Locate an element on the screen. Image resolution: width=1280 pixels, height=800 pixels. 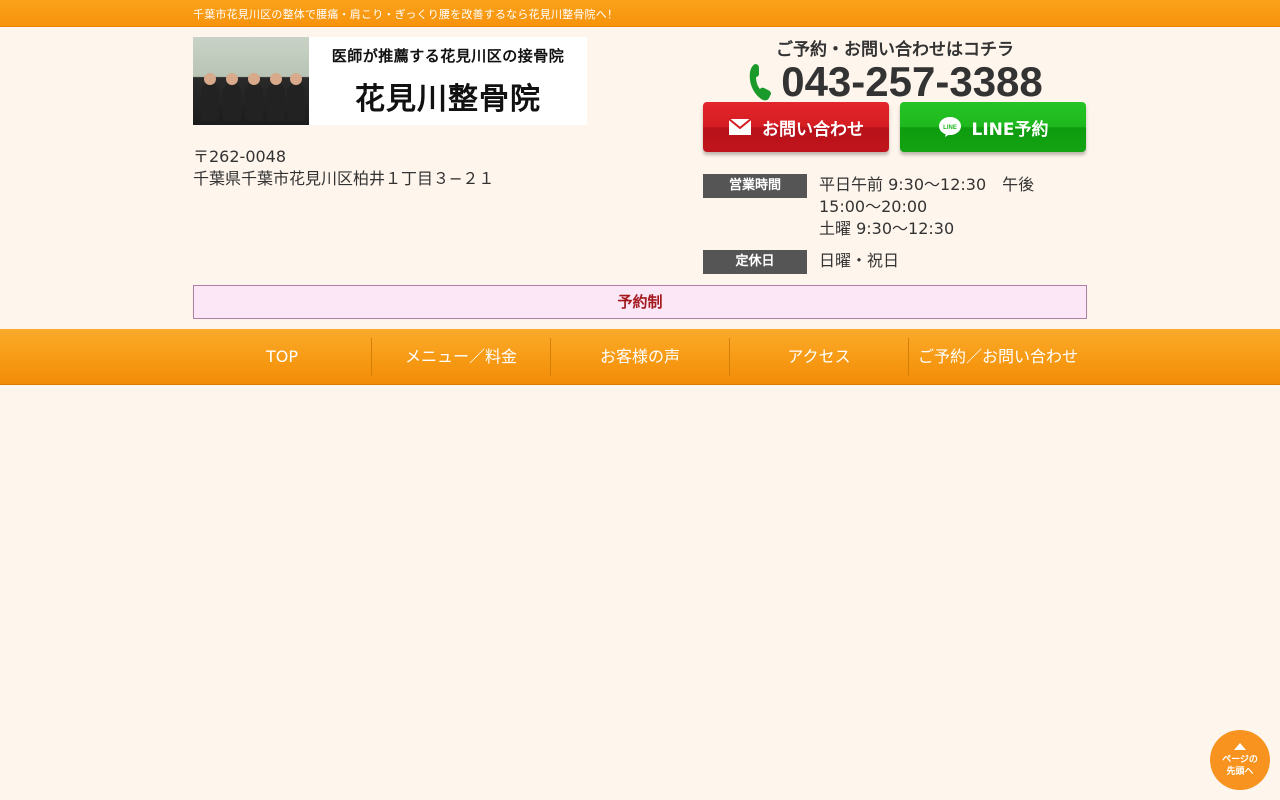
svg-text: LINE is located at coordinates (950, 128).